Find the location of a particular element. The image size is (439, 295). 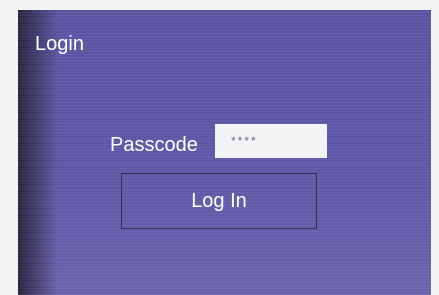

login-button: Log In is located at coordinates (219, 201).